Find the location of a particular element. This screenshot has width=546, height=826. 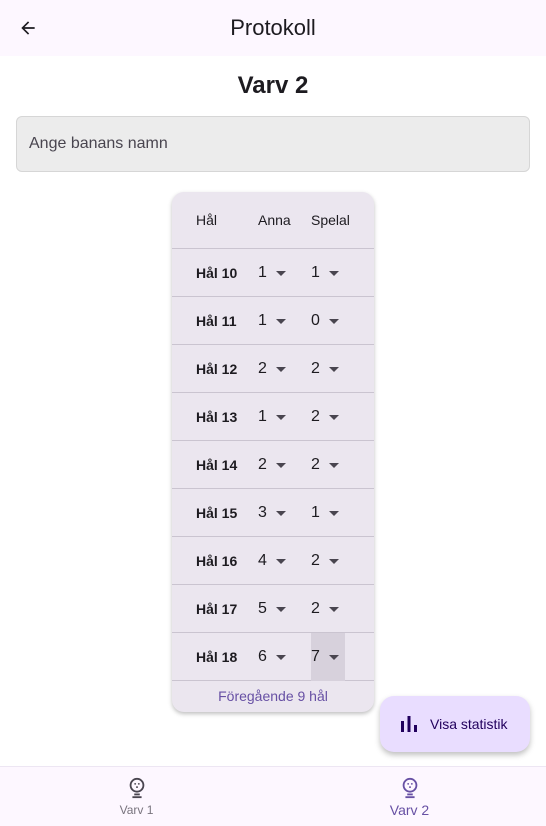

bar-chart-icon is located at coordinates (409, 724).